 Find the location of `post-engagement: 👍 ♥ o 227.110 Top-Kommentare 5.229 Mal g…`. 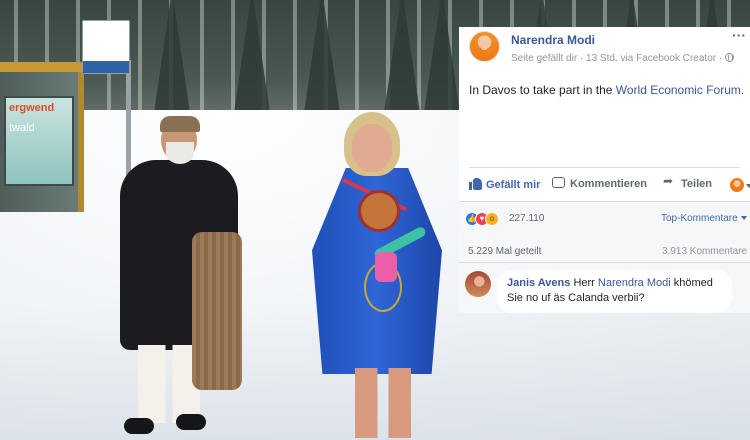

post-engagement: 👍 ♥ o 227.110 Top-Kommentare 5.229 Mal g… is located at coordinates (604, 257).